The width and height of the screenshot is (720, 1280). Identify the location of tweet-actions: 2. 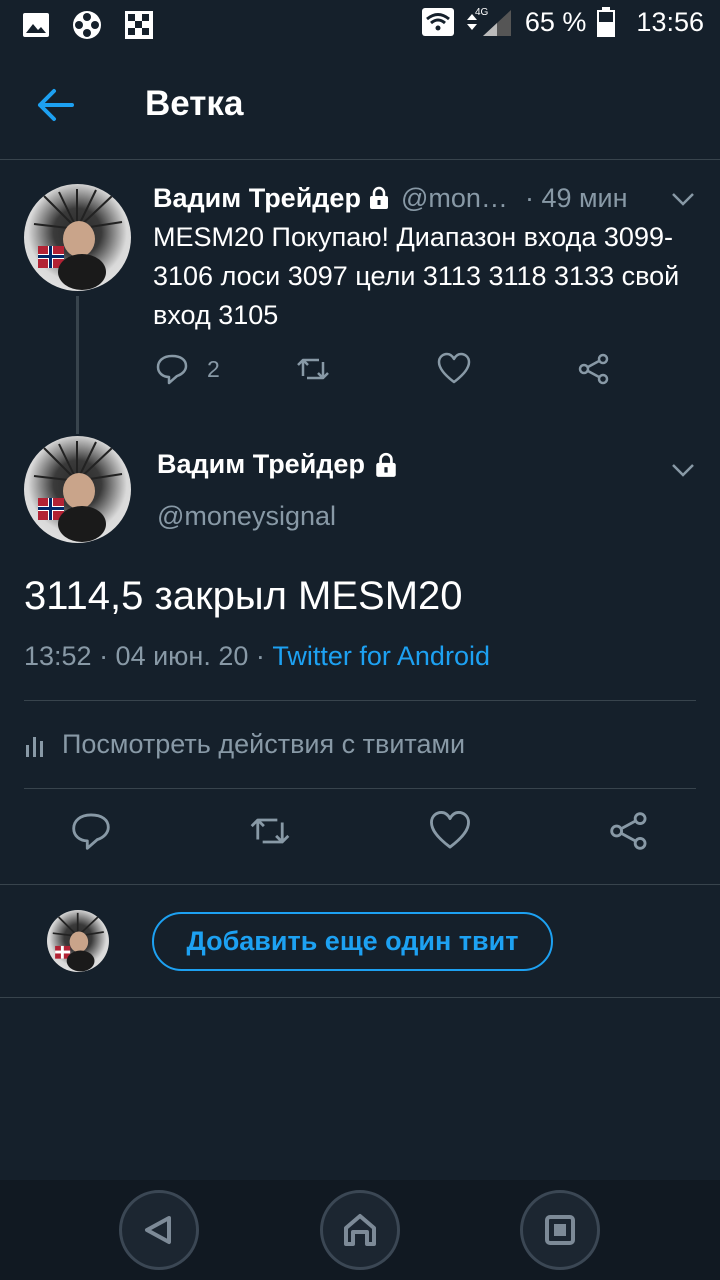
(390, 374).